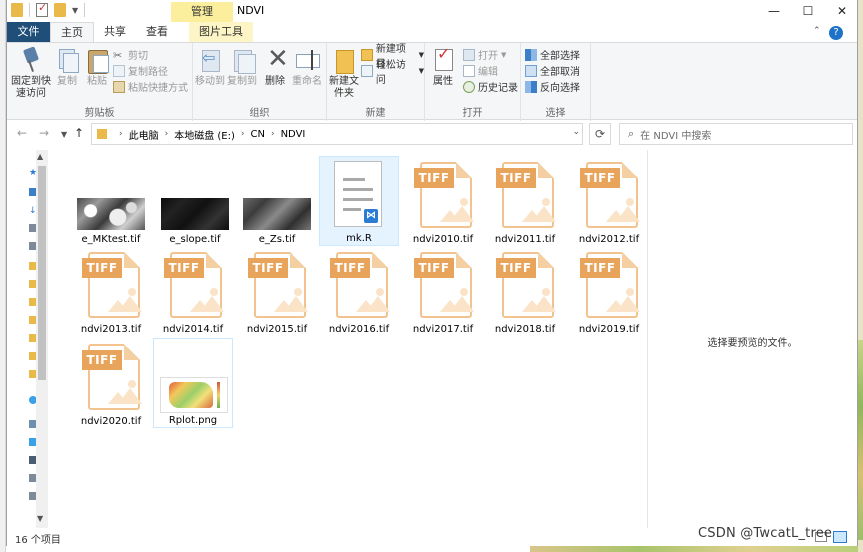  I want to click on search-placeholder: 在 NDVI 中搜索, so click(676, 136).